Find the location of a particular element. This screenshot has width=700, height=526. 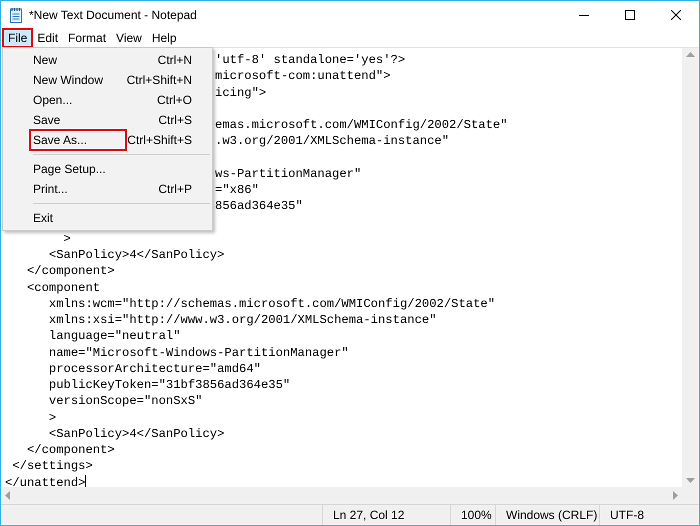

menu-shortcut: Ctrl+N is located at coordinates (175, 60).